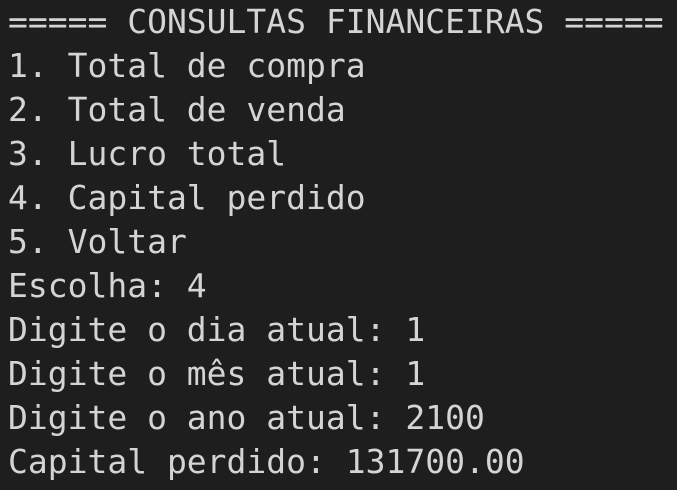 Image resolution: width=677 pixels, height=490 pixels. Describe the element at coordinates (217, 329) in the screenshot. I see `day-prompt: Digite o dia atual: 1` at that location.